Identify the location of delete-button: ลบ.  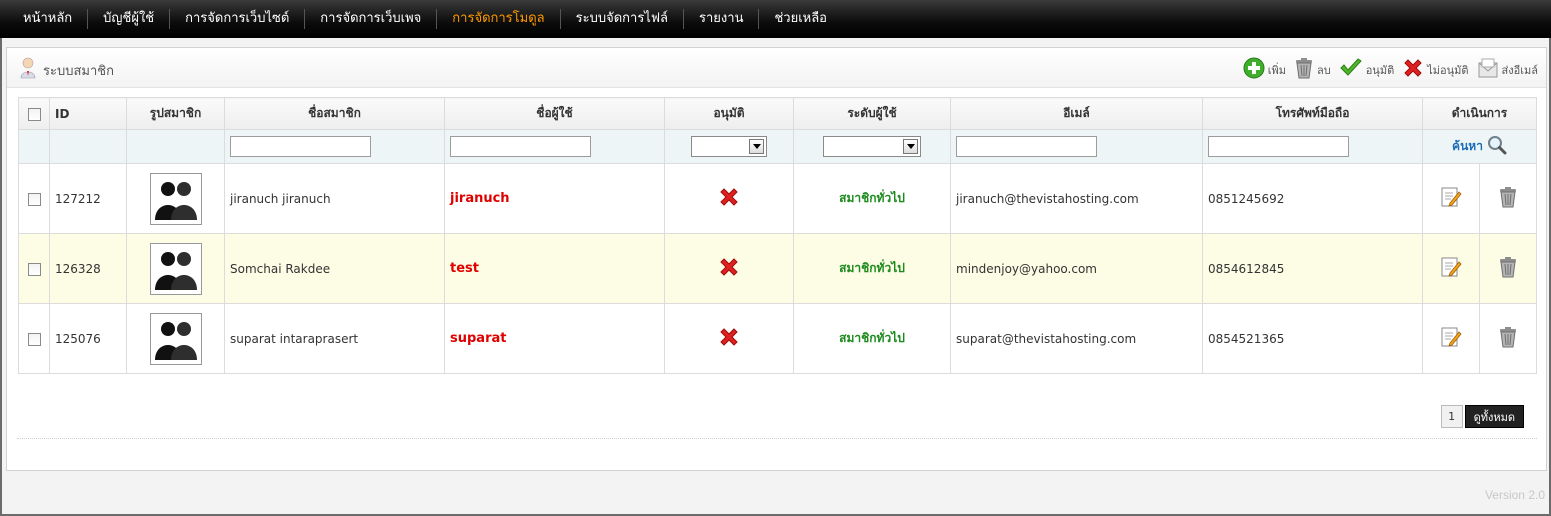
(1312, 69).